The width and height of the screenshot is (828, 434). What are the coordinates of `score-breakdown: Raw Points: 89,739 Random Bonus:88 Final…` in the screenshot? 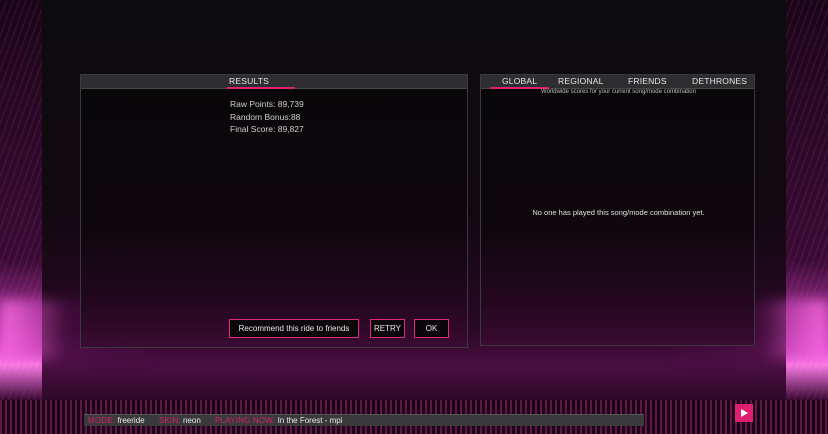 It's located at (267, 117).